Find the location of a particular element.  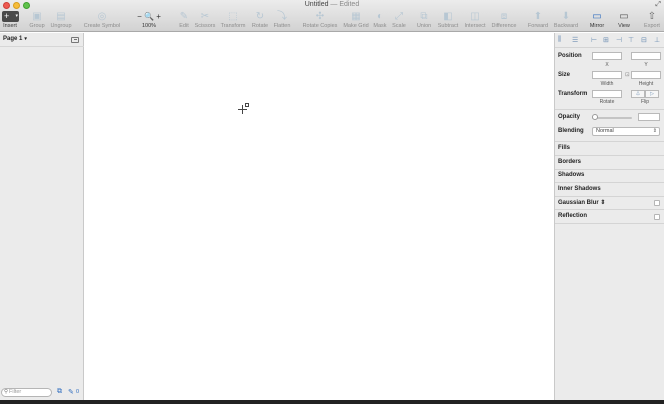

add-page-icon: ⧉ is located at coordinates (59, 392).